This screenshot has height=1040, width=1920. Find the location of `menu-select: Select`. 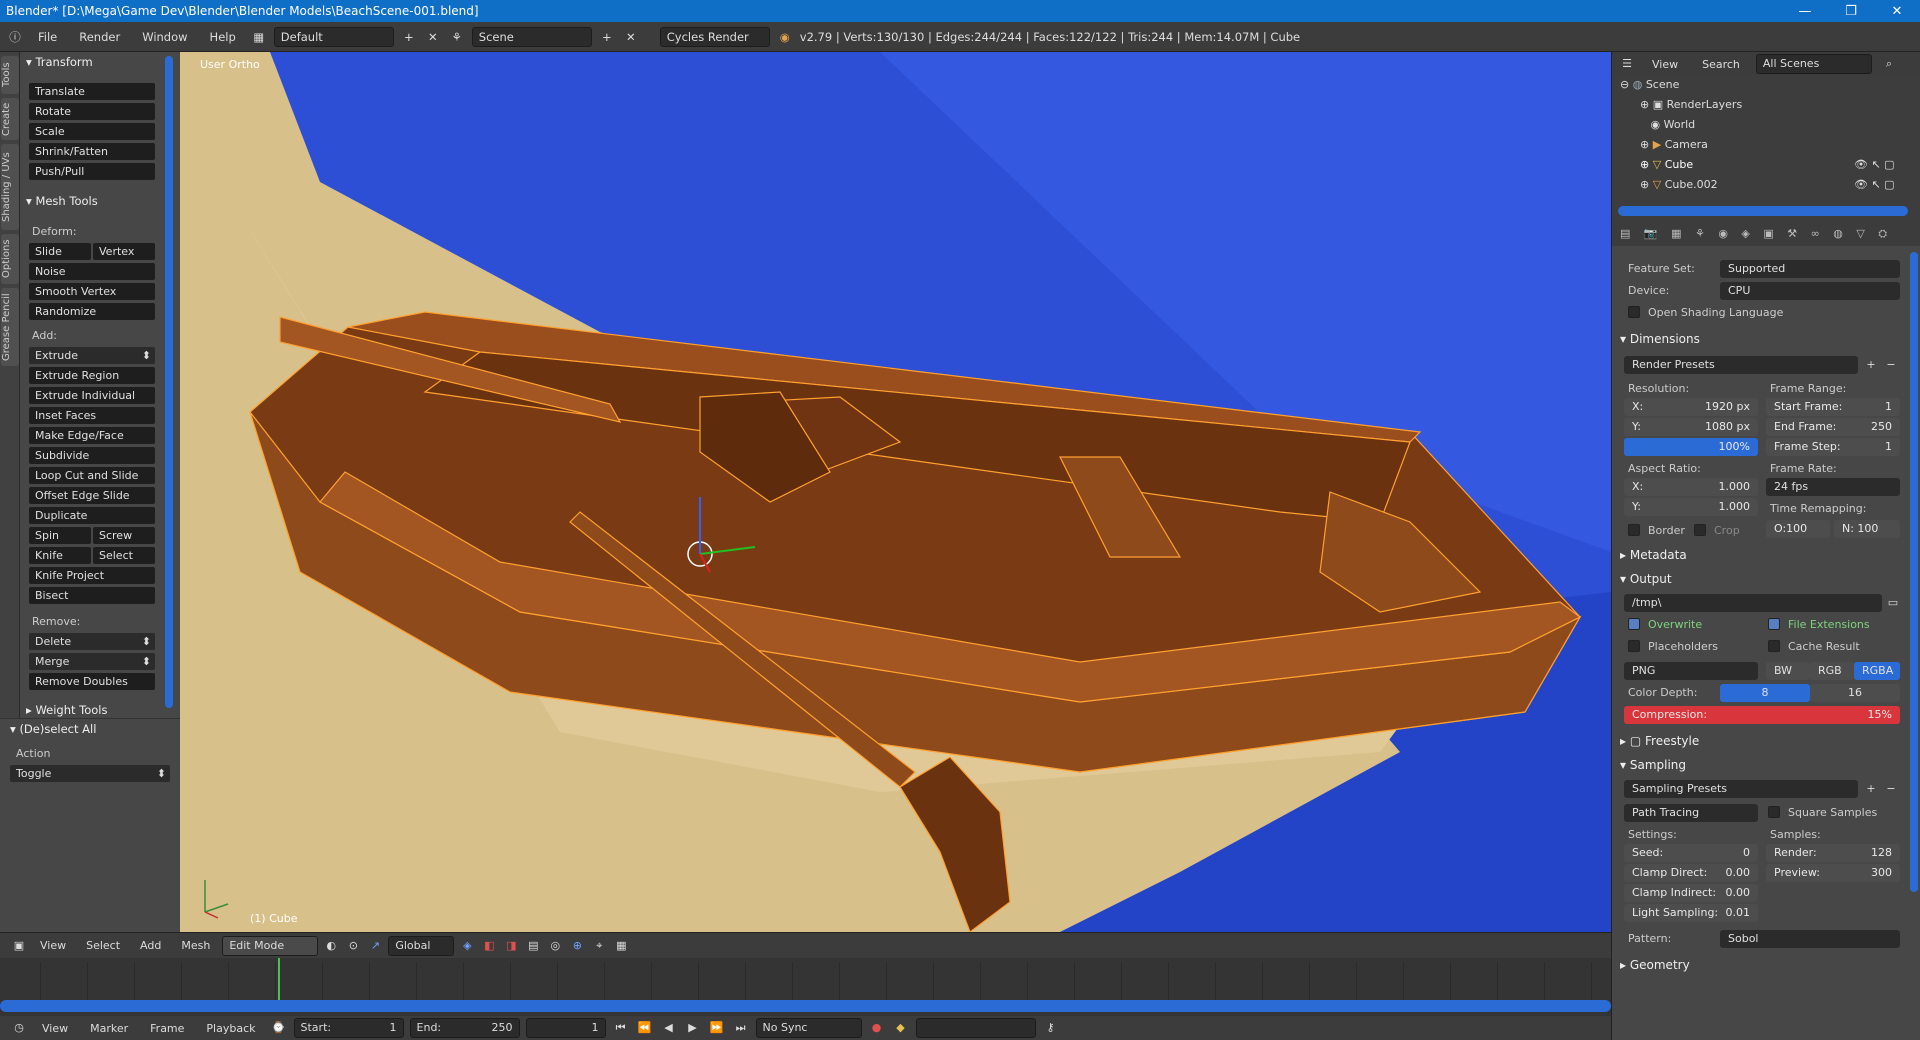

menu-select: Select is located at coordinates (103, 945).